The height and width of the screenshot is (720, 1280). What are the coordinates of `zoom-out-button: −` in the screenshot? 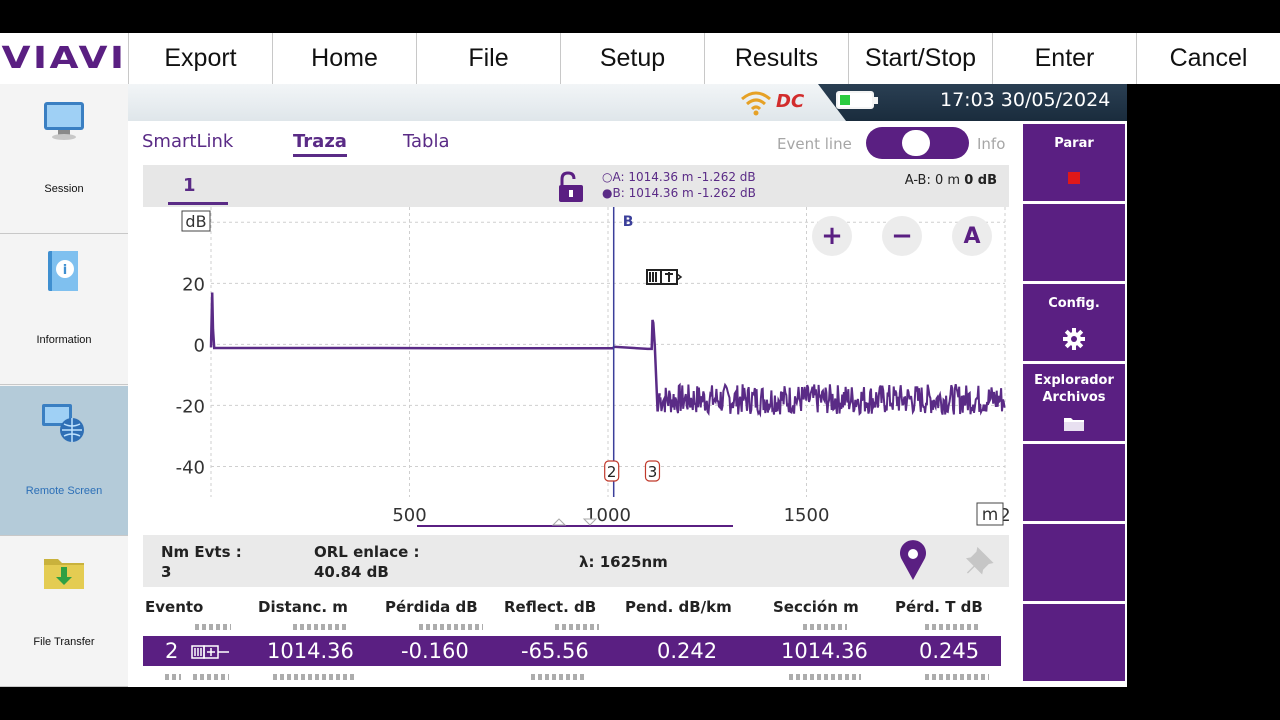 It's located at (902, 236).